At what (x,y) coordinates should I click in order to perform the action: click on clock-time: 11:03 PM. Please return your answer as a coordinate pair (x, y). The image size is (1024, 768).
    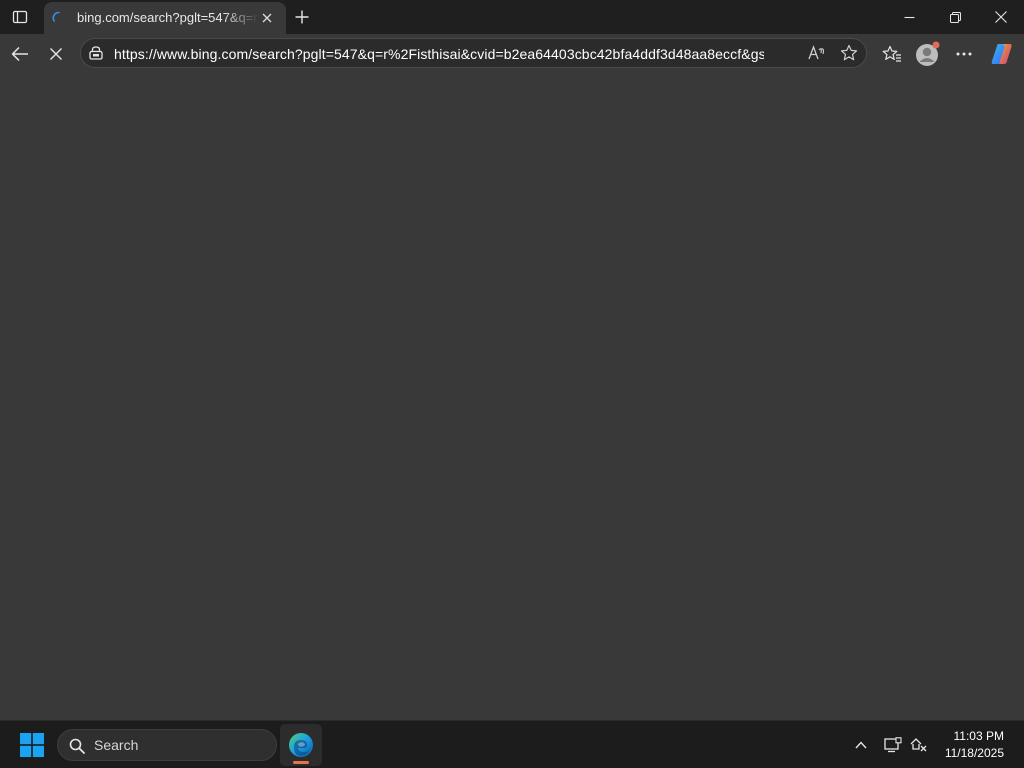
    Looking at the image, I should click on (979, 736).